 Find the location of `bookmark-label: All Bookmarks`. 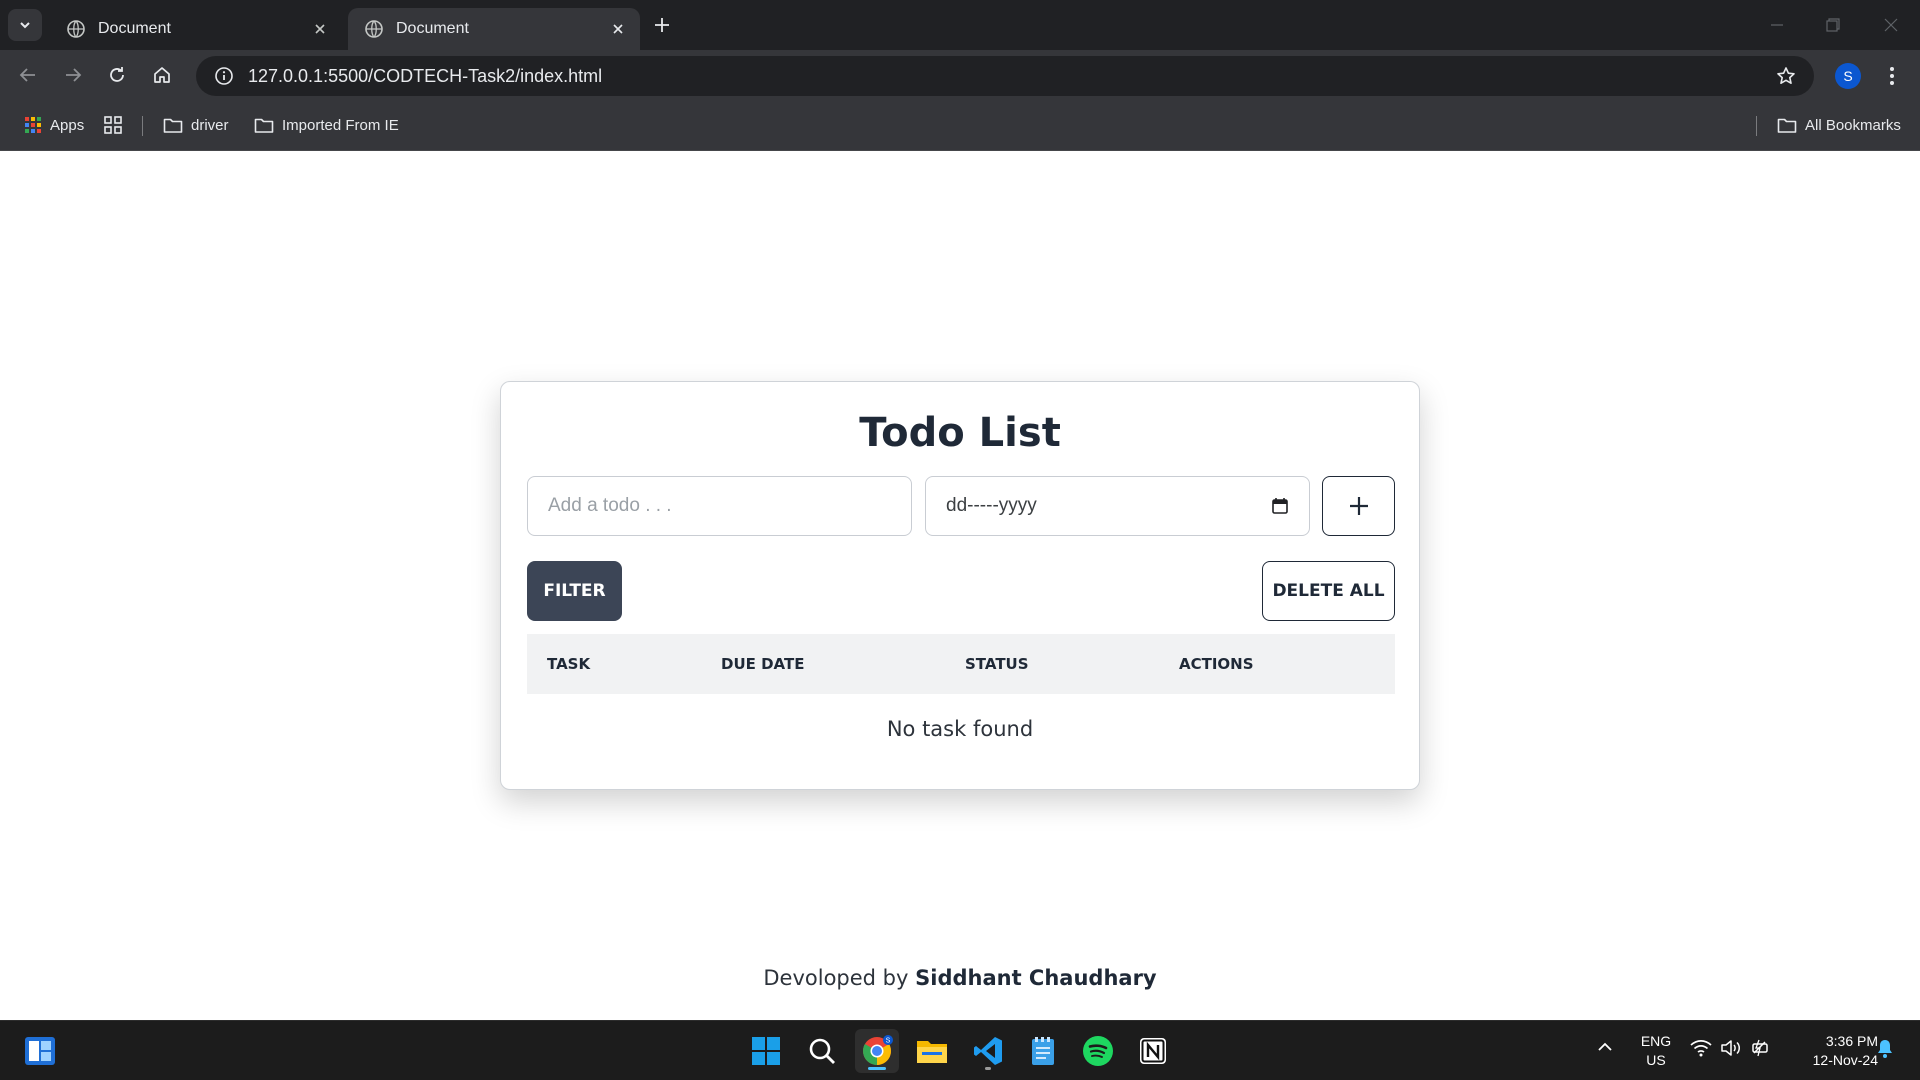

bookmark-label: All Bookmarks is located at coordinates (1853, 125).